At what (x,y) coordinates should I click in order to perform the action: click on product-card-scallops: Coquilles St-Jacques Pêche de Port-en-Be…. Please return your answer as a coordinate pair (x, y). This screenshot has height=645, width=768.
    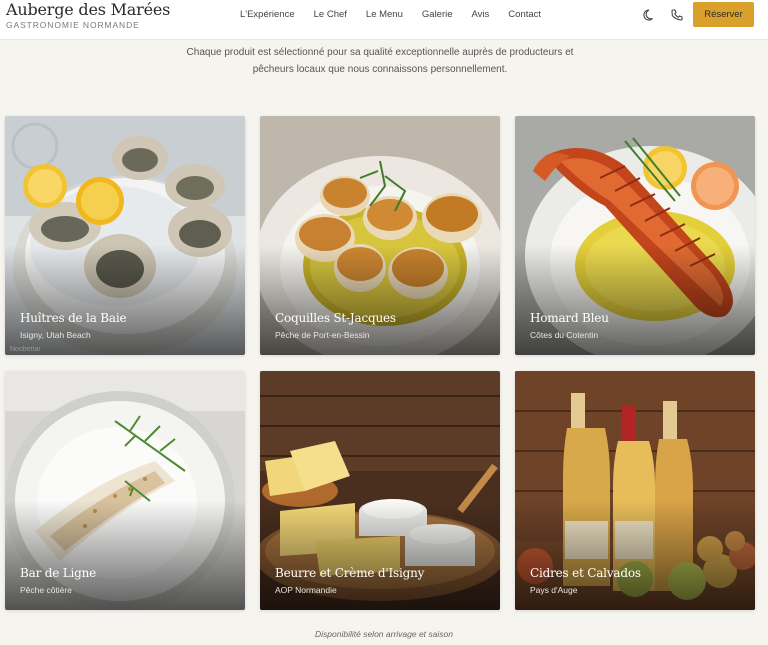
    Looking at the image, I should click on (380, 235).